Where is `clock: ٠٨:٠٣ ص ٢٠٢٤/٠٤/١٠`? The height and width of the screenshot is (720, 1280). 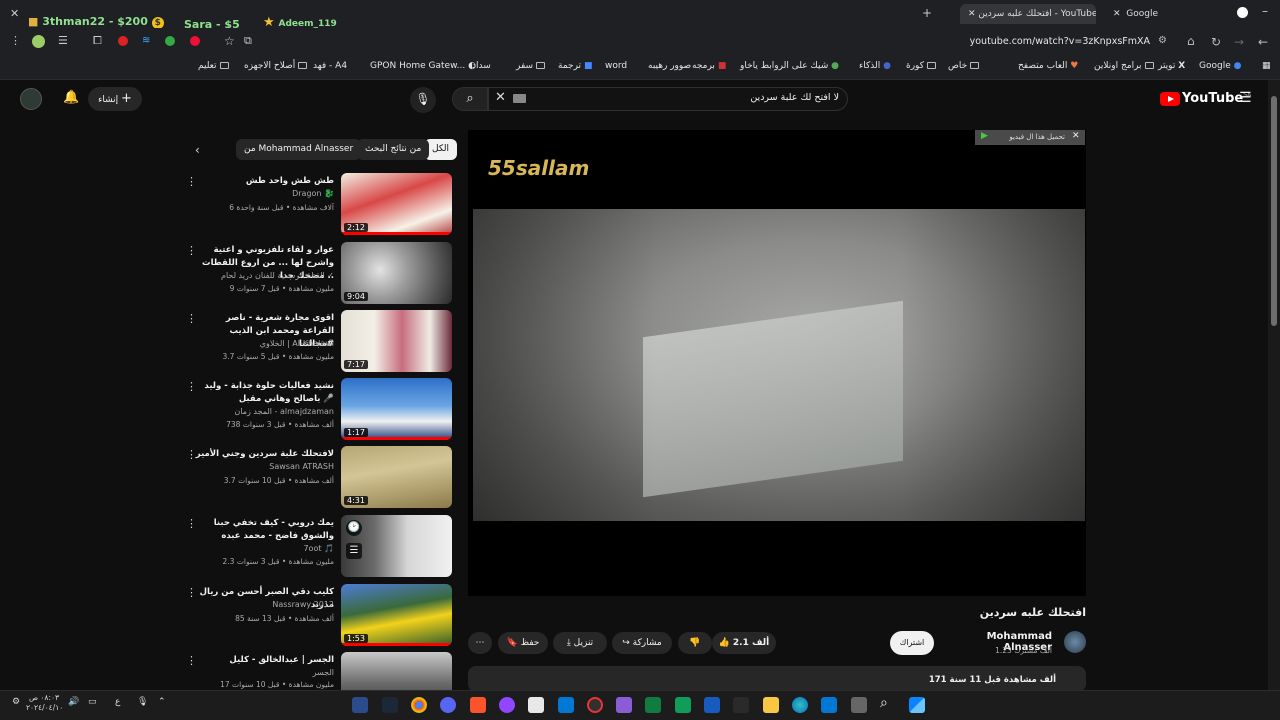 clock: ٠٨:٠٣ ص ٢٠٢٤/٠٤/١٠ is located at coordinates (44, 703).